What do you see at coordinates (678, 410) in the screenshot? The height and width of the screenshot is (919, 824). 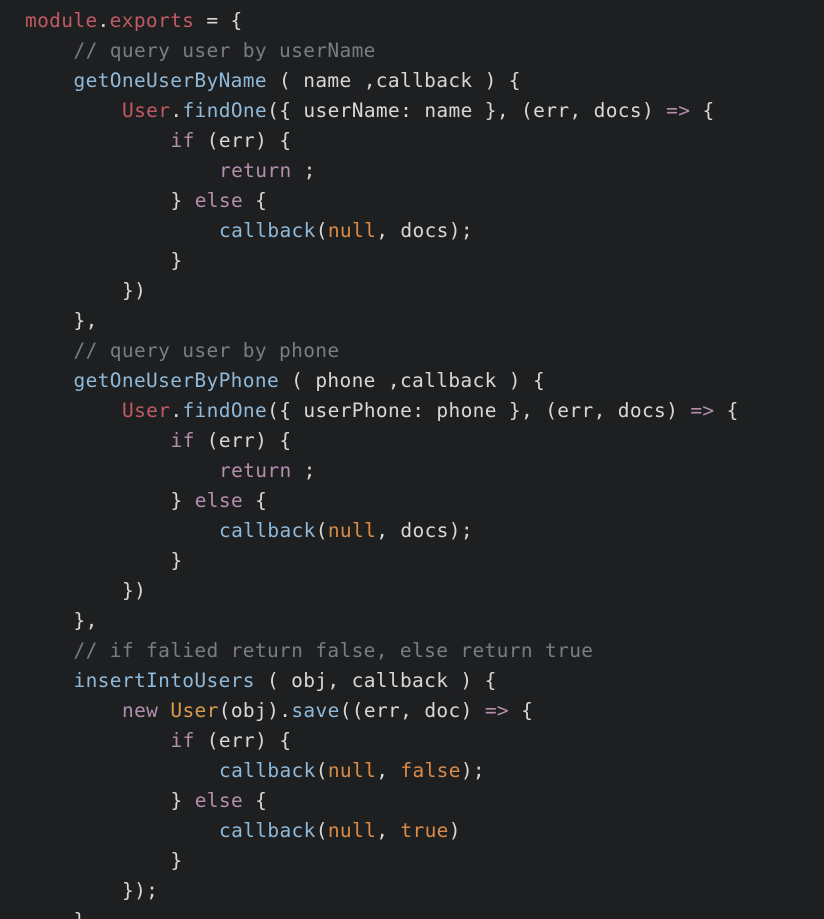 I see `code-token-punct: )` at bounding box center [678, 410].